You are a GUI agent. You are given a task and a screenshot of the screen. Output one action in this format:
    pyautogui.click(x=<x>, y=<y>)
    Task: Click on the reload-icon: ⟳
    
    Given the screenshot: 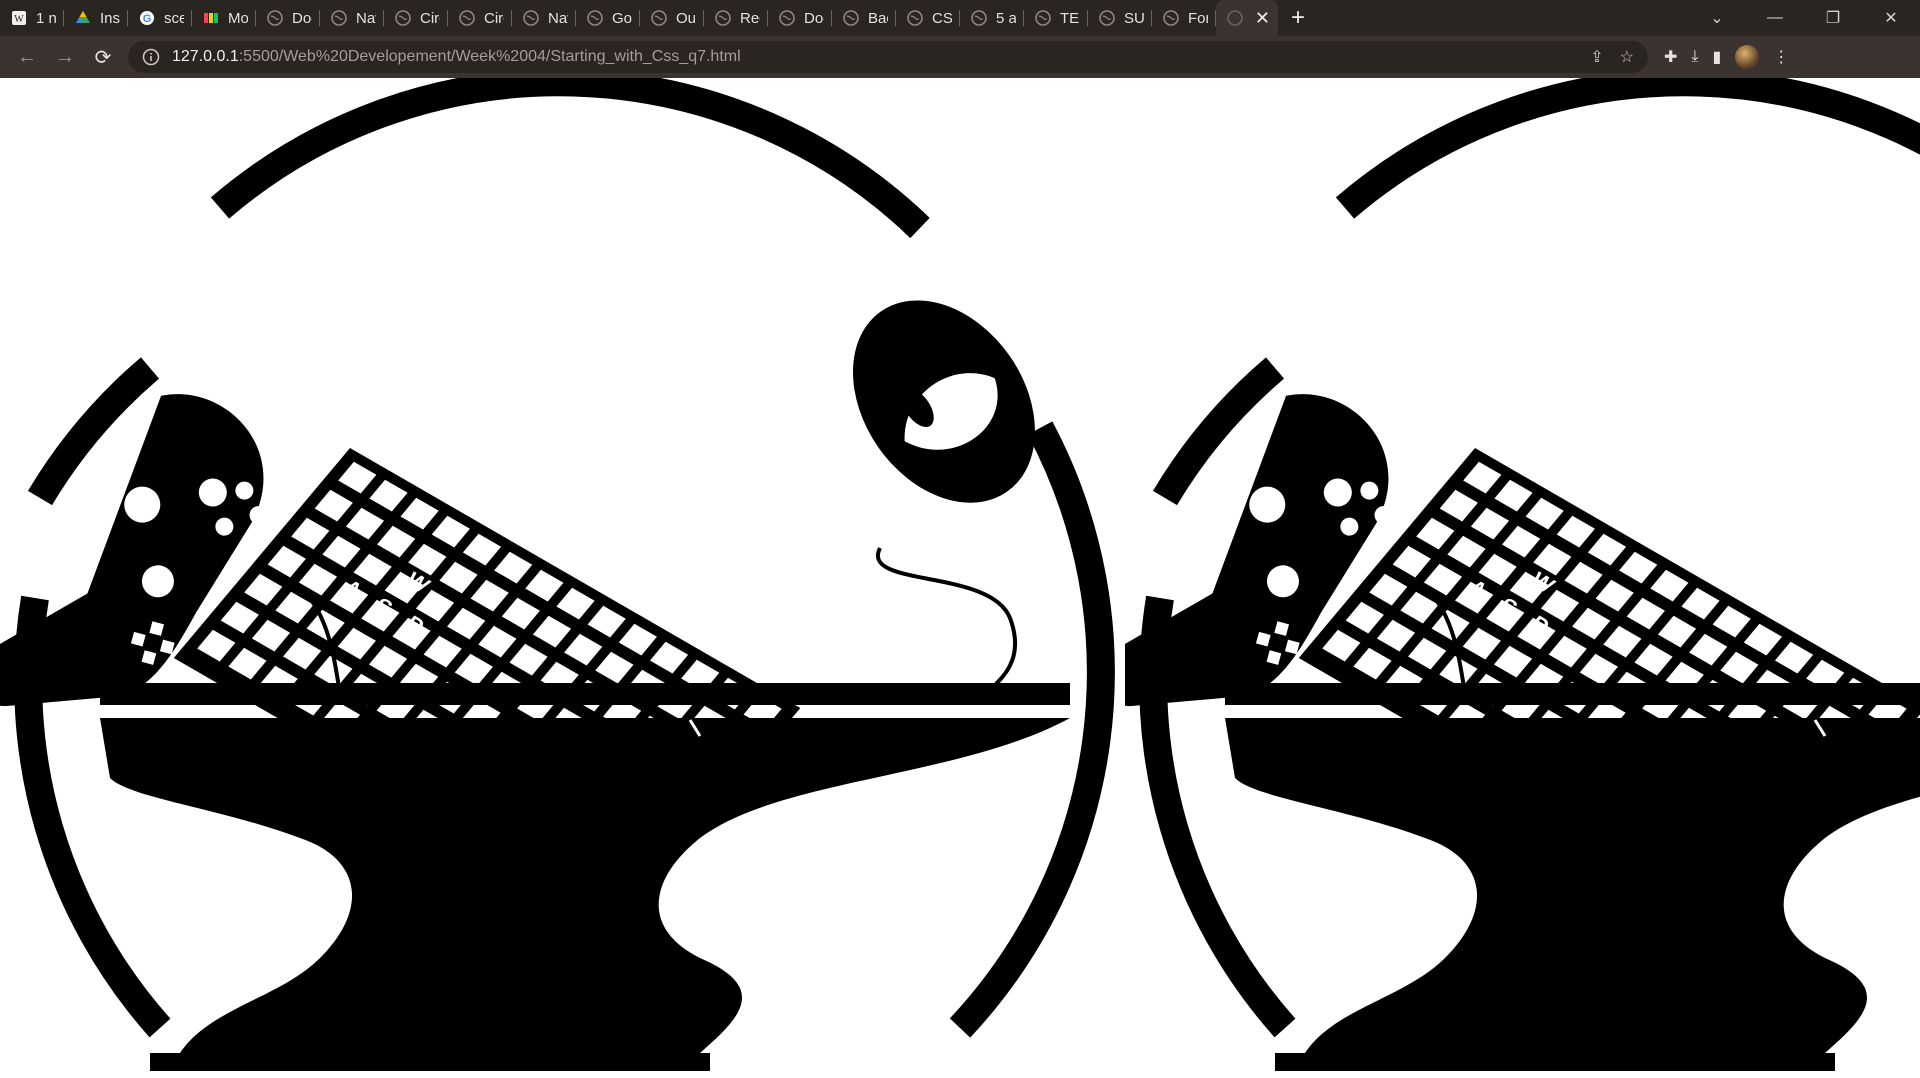 What is the action you would take?
    pyautogui.click(x=103, y=57)
    